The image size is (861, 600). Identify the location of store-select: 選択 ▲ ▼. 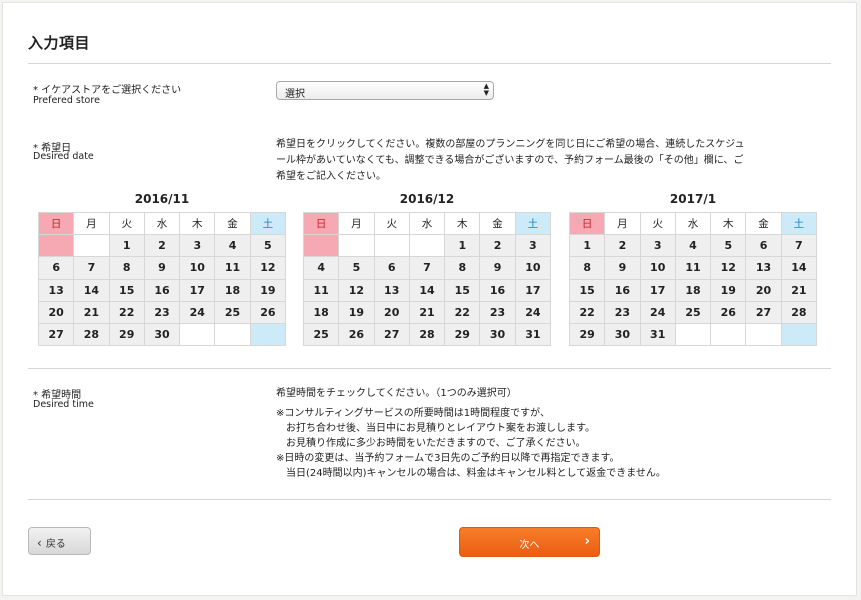
(385, 90).